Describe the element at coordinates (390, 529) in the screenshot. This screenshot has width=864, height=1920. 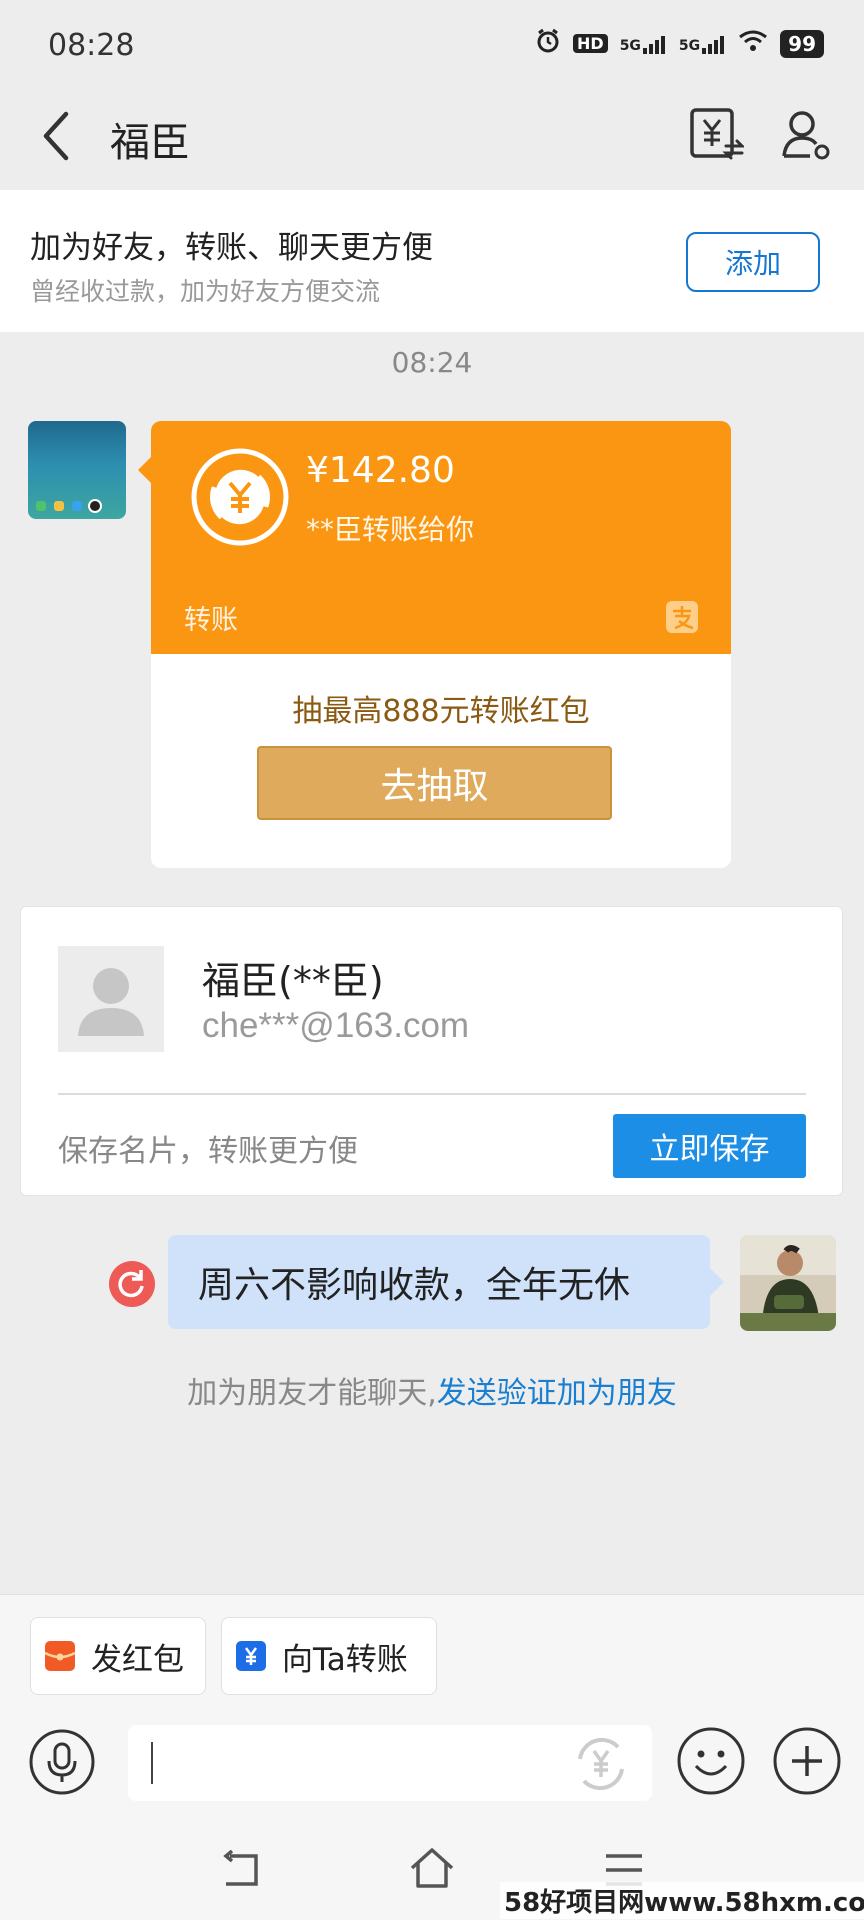
I see `transfer-description: **臣转账给你` at that location.